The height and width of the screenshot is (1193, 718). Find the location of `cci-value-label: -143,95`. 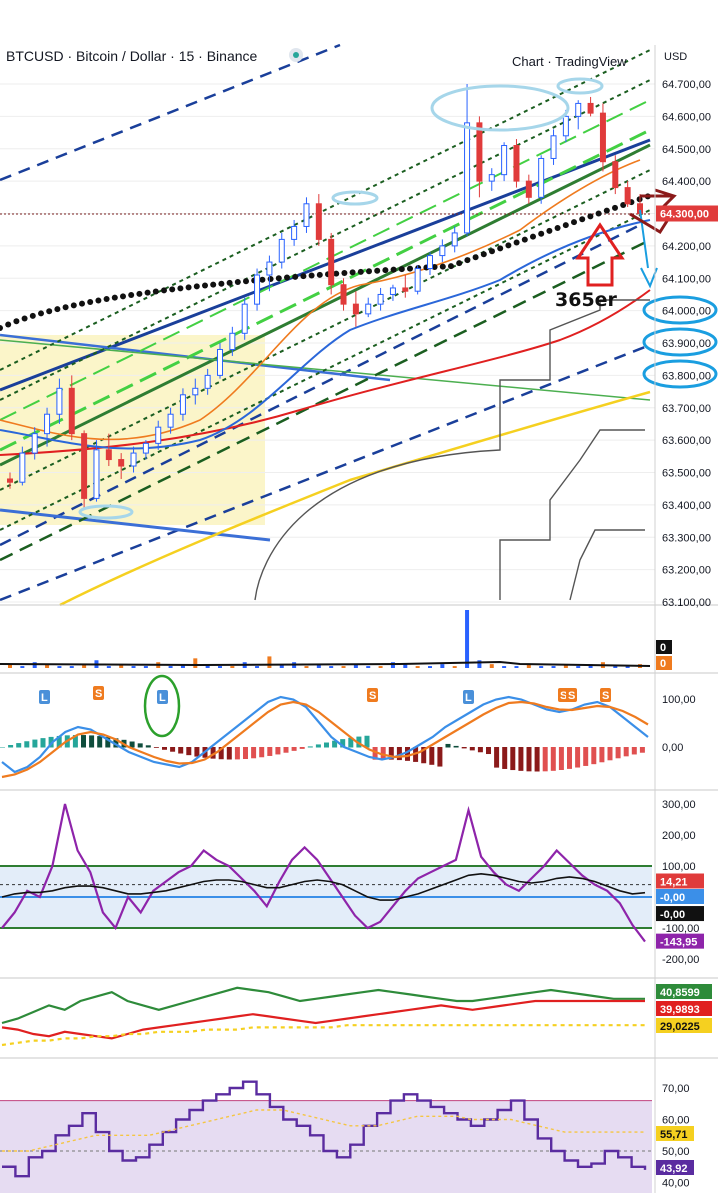

cci-value-label: -143,95 is located at coordinates (678, 943).